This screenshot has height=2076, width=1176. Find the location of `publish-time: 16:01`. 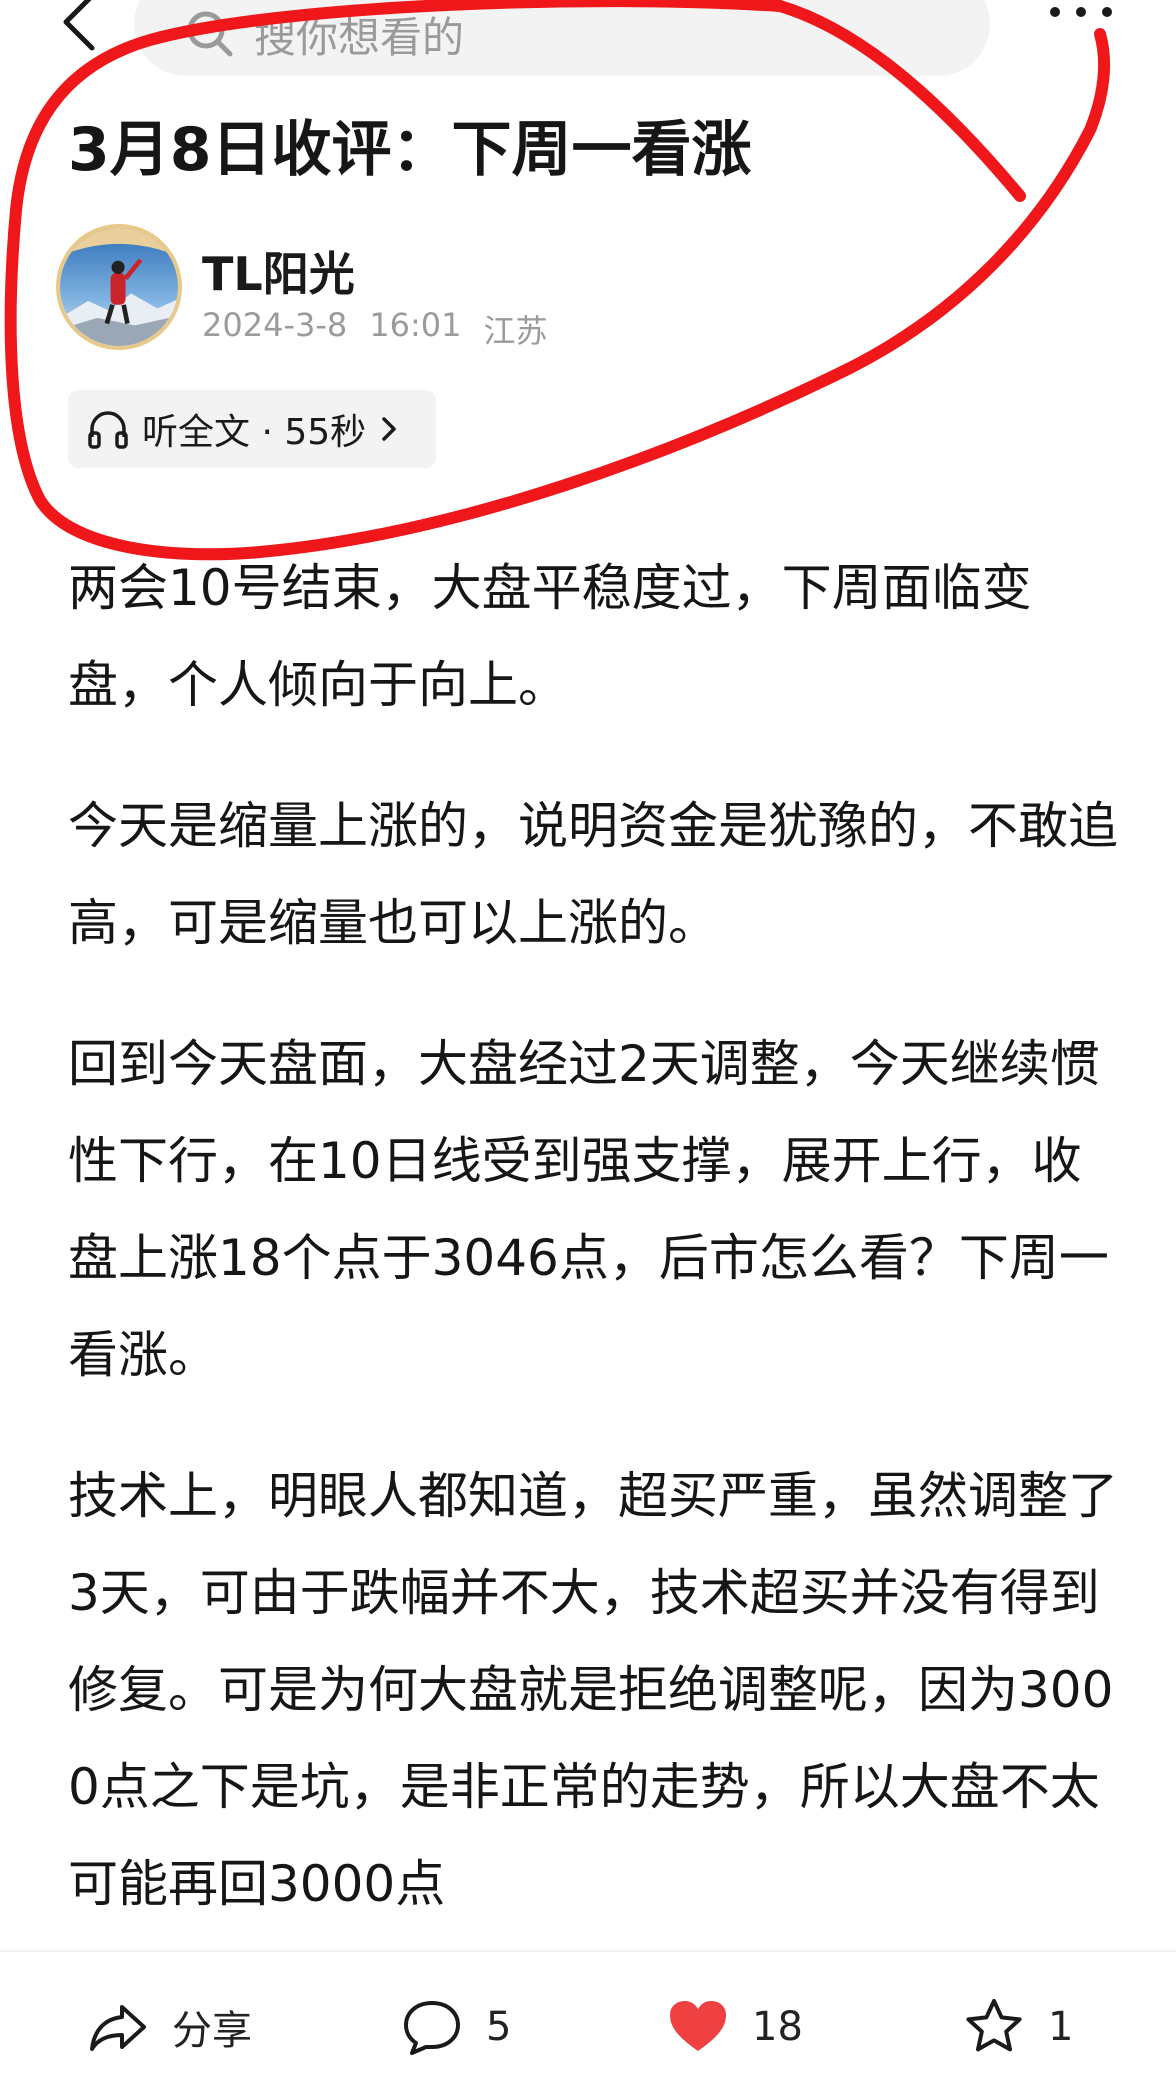

publish-time: 16:01 is located at coordinates (415, 325).